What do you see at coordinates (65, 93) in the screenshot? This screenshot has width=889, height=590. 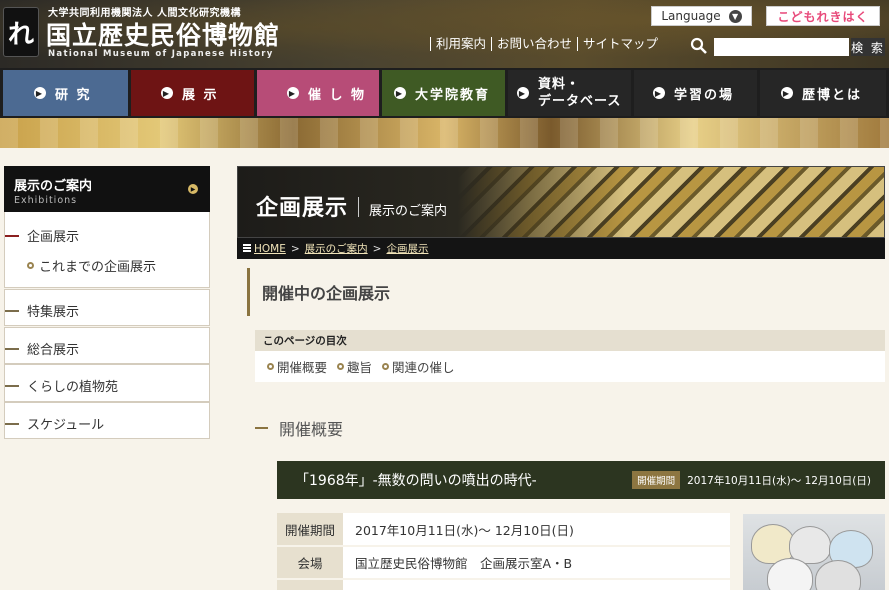 I see `nav-research: ▶ 研 究` at bounding box center [65, 93].